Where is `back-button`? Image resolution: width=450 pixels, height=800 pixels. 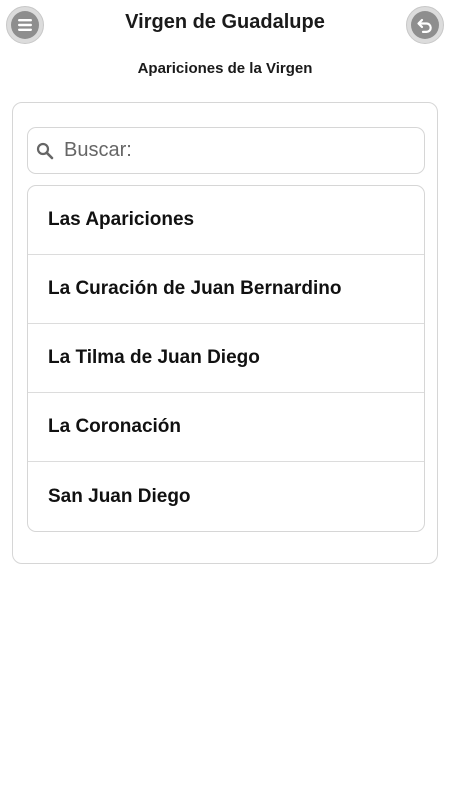
back-button is located at coordinates (425, 25).